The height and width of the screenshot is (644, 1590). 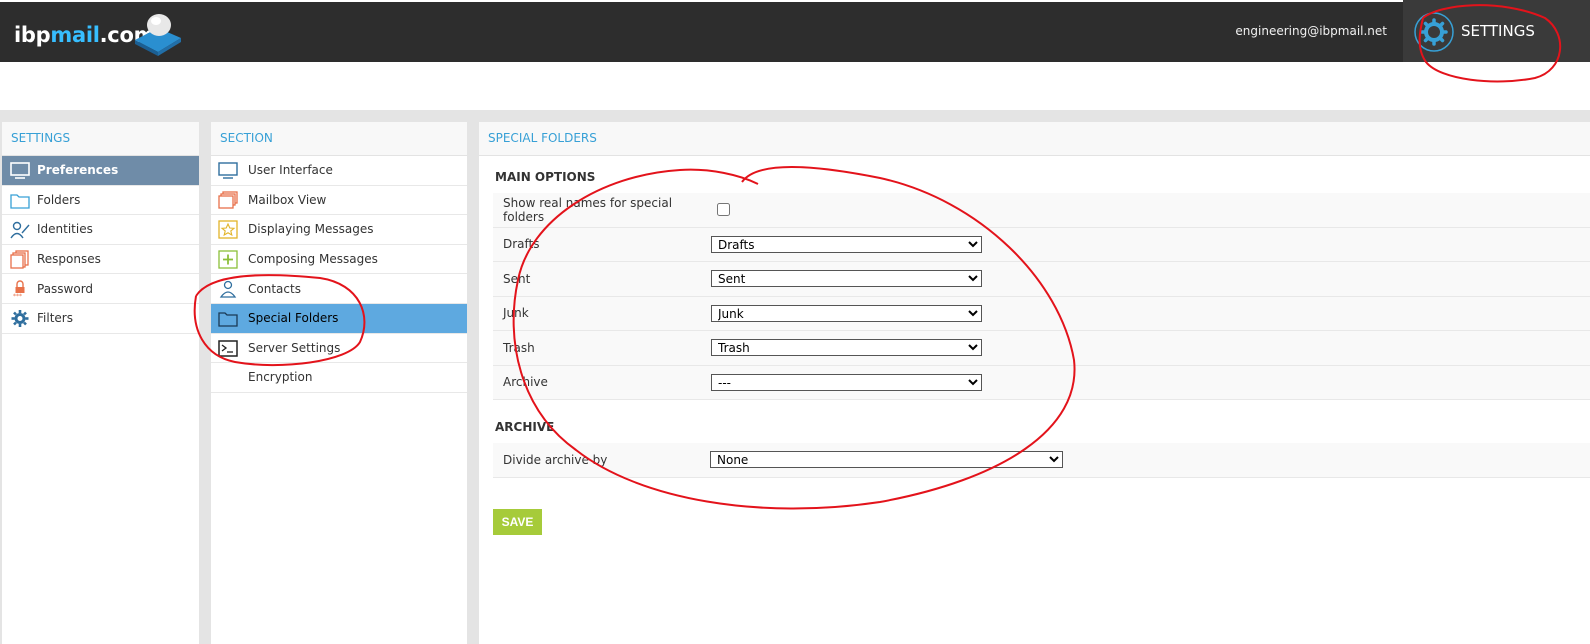 I want to click on logo-text-2: mail, so click(x=75, y=35).